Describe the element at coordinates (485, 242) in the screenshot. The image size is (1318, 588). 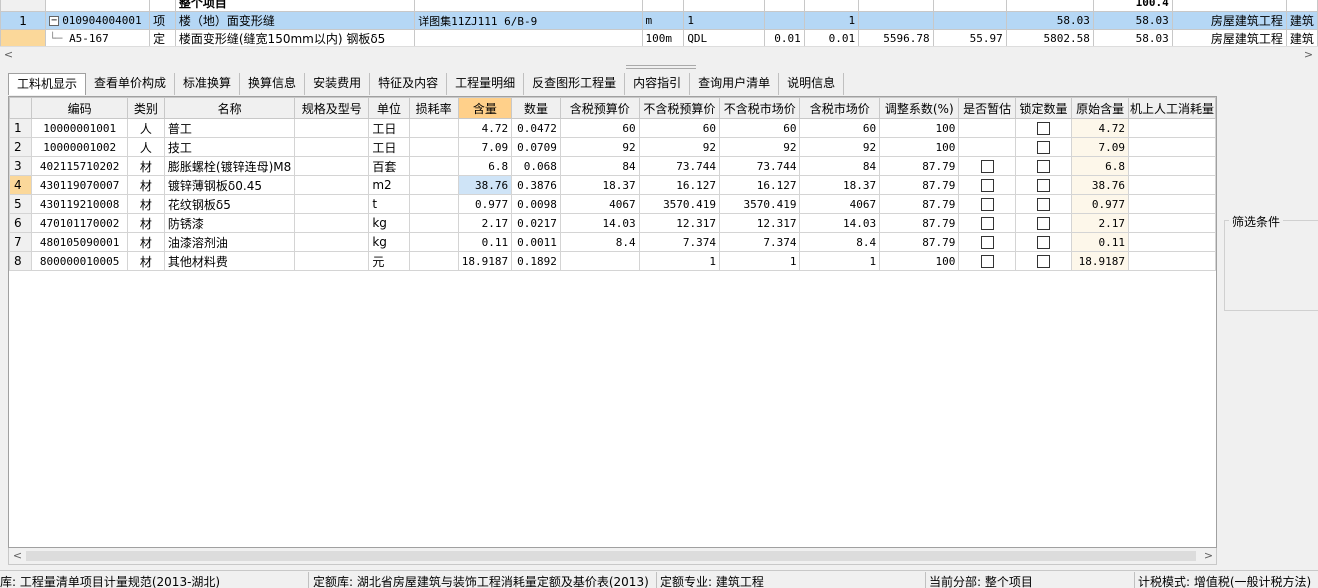
I see `resource-content: 0.11` at that location.